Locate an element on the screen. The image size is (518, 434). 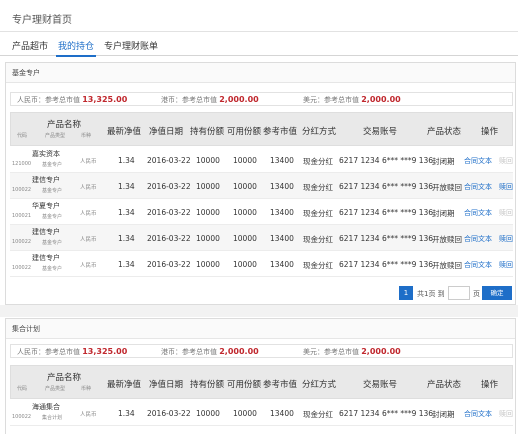
confirm-button: 确定 is located at coordinates (497, 293).